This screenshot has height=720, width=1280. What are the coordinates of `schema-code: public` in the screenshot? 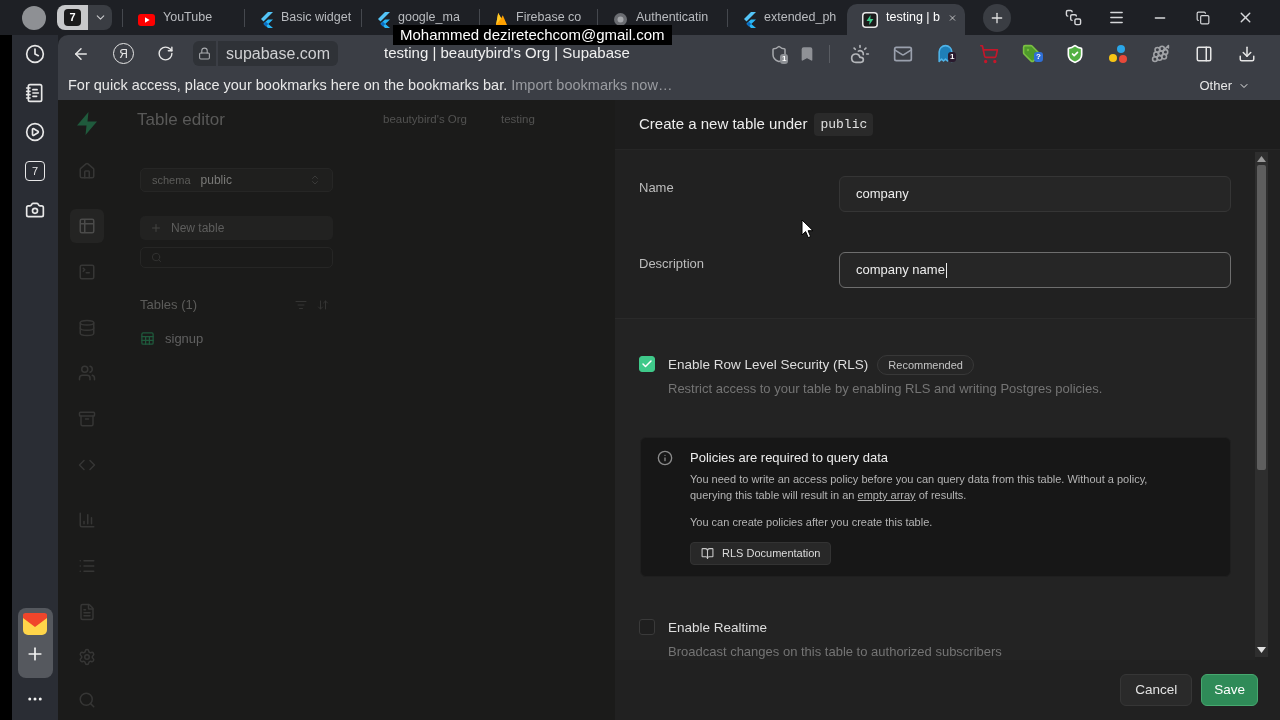 It's located at (844, 124).